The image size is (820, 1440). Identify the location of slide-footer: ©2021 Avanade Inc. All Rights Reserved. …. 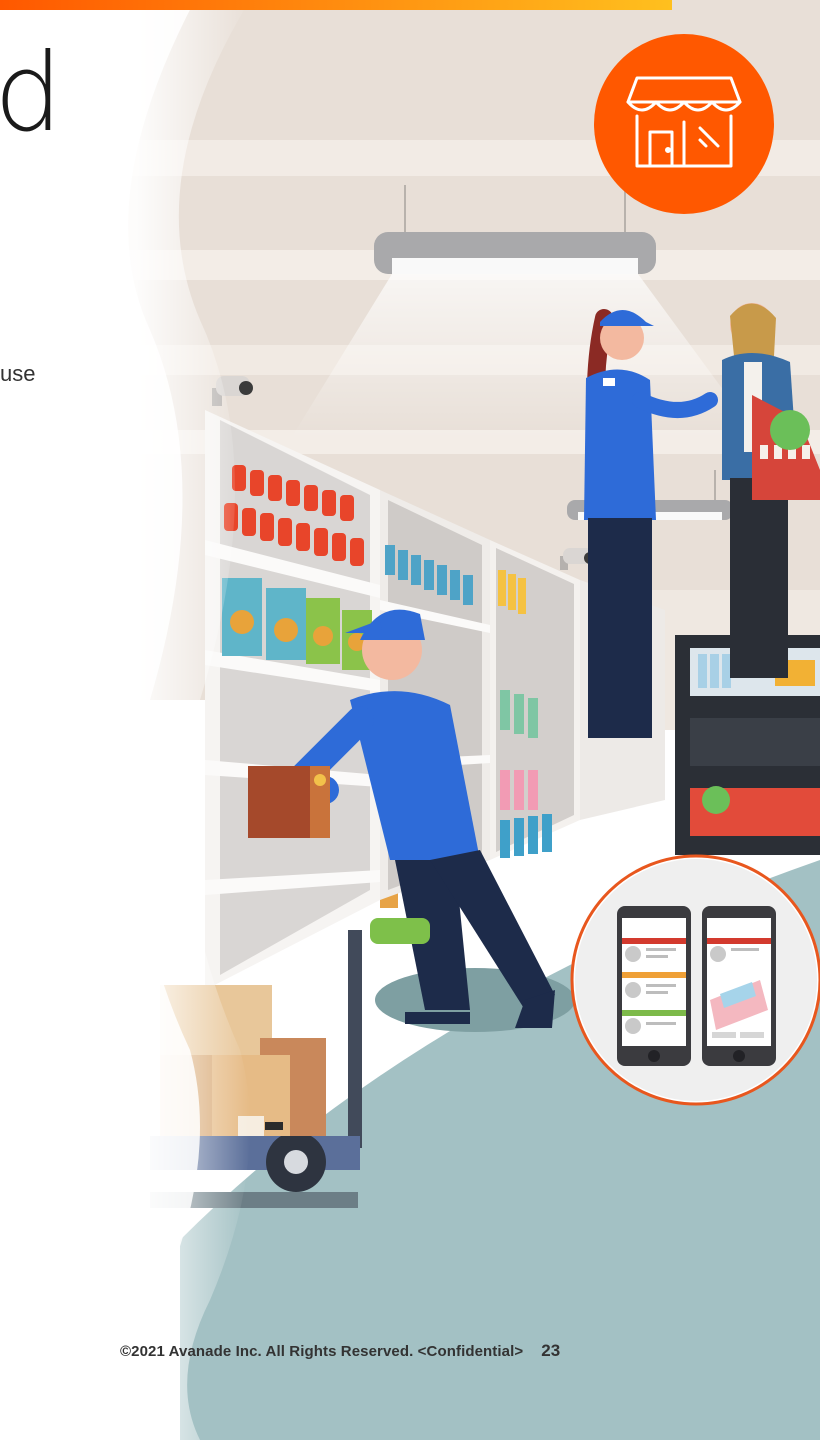
(400, 1351).